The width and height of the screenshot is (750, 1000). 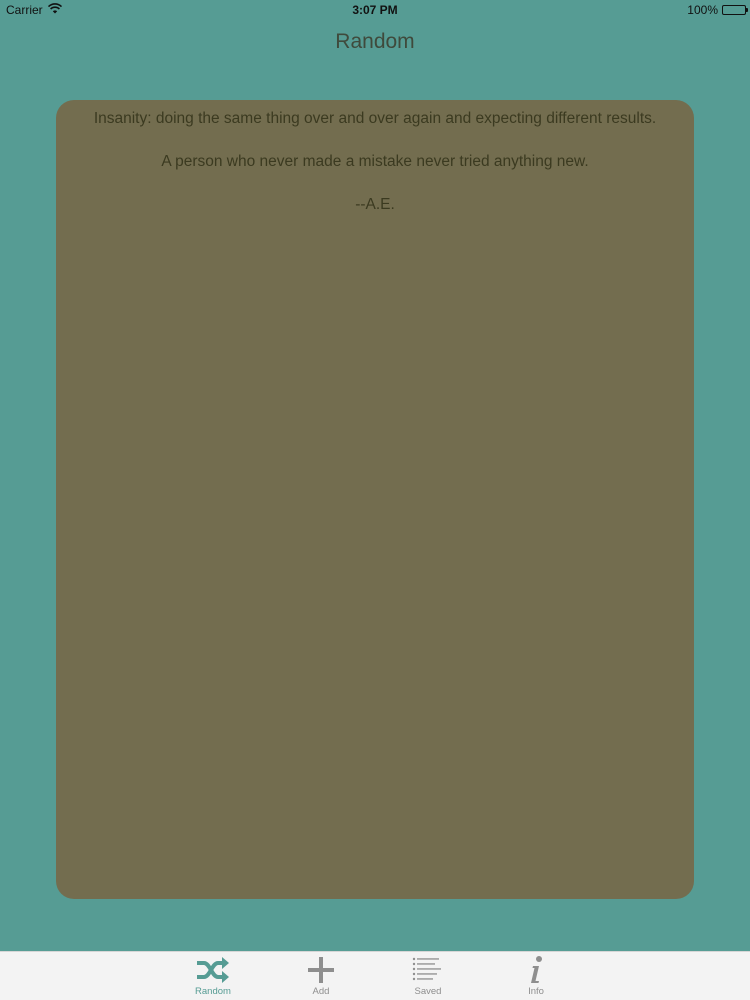 I want to click on tab-random: Random, so click(x=213, y=977).